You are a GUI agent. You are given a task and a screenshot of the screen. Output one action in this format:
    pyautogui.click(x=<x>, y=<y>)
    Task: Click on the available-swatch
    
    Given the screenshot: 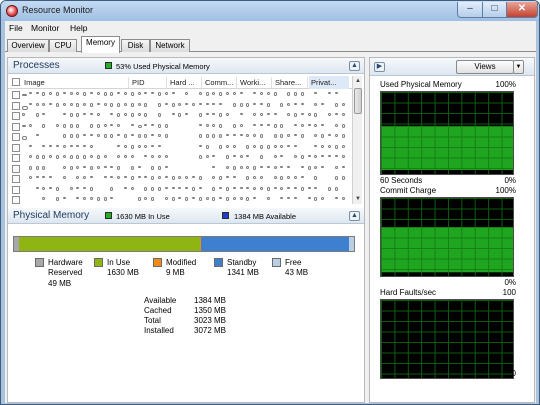 What is the action you would take?
    pyautogui.click(x=225, y=215)
    